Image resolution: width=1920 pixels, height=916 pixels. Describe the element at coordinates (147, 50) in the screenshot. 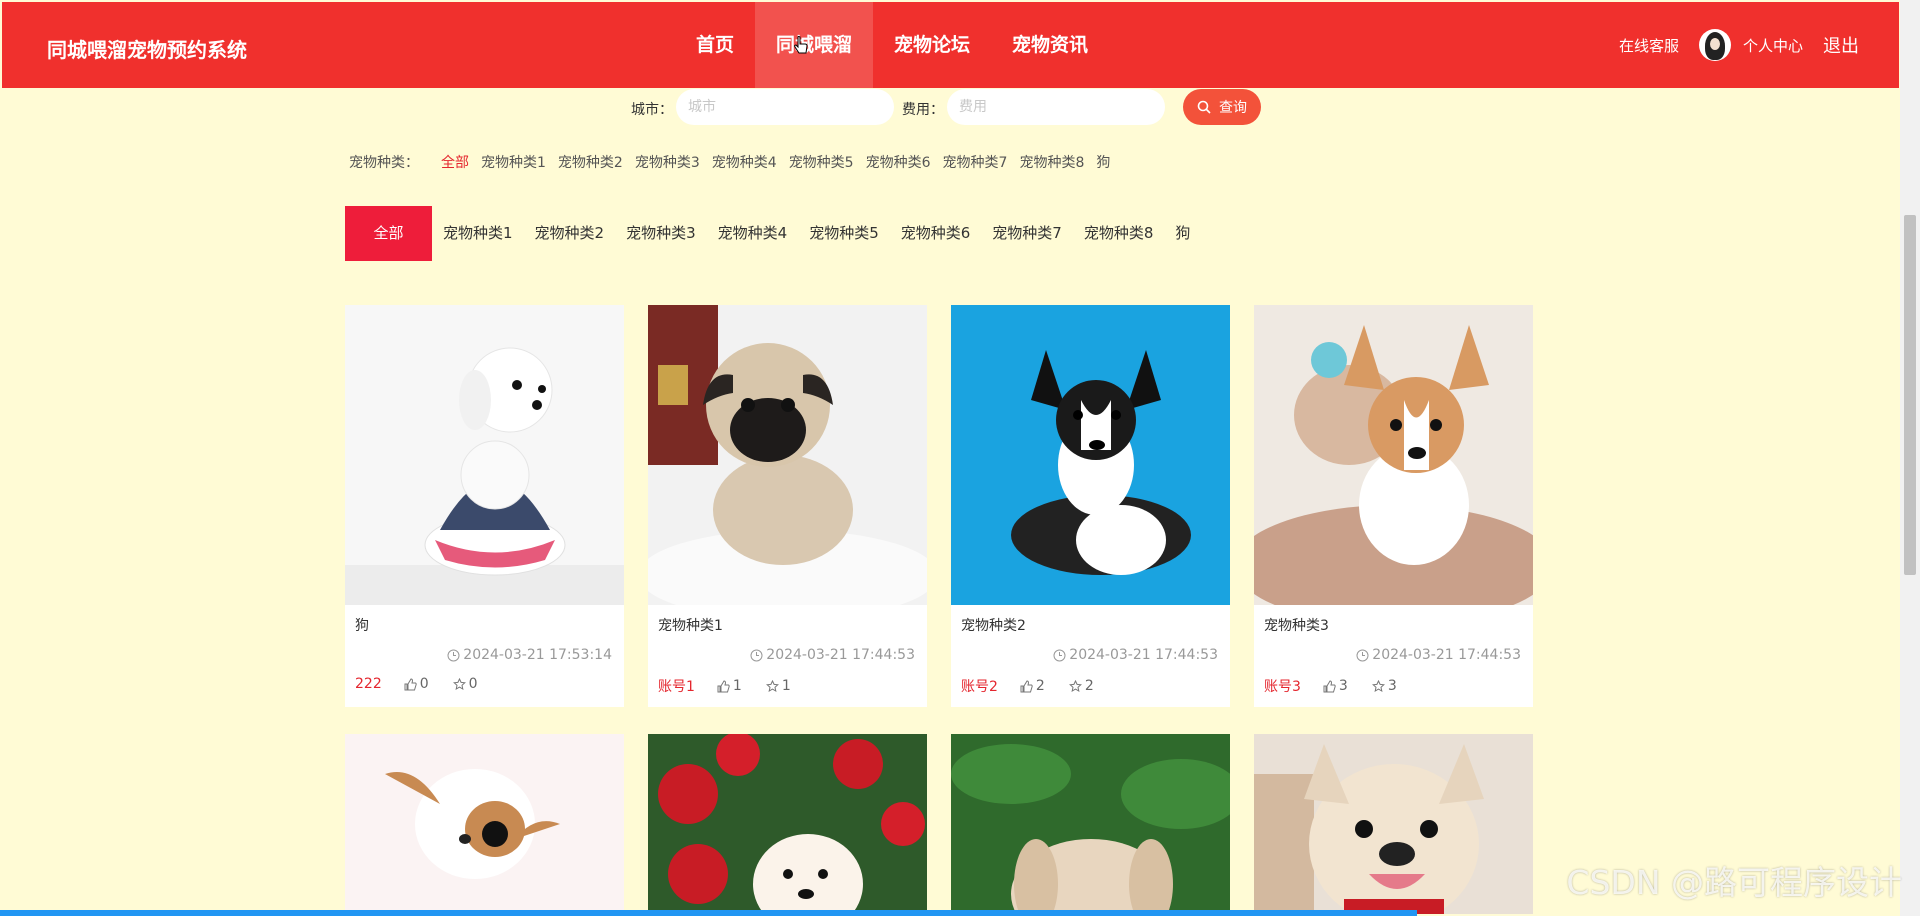

I see `site-title: 同城喂溜宠物预约系统` at that location.